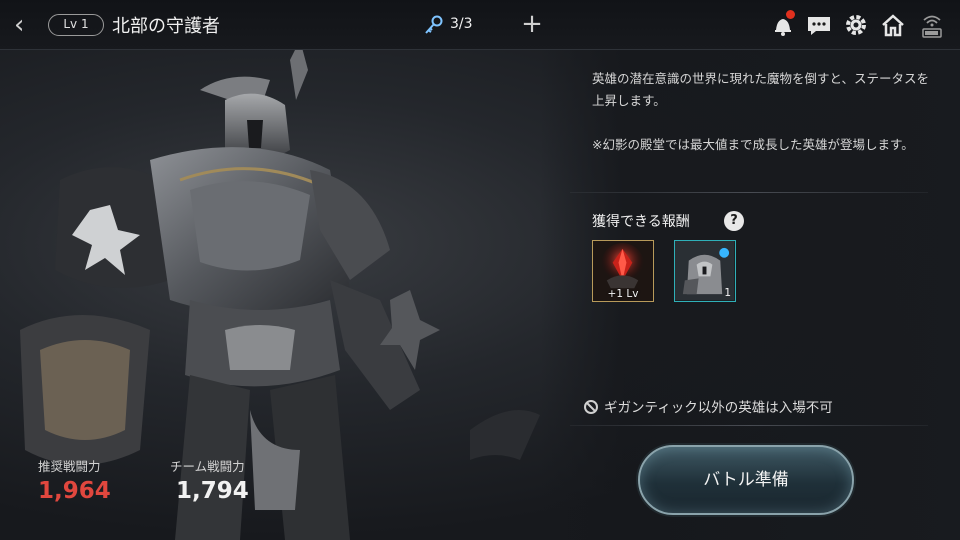 The width and height of the screenshot is (960, 540). What do you see at coordinates (26, 25) in the screenshot?
I see `back-icon: ‹` at bounding box center [26, 25].